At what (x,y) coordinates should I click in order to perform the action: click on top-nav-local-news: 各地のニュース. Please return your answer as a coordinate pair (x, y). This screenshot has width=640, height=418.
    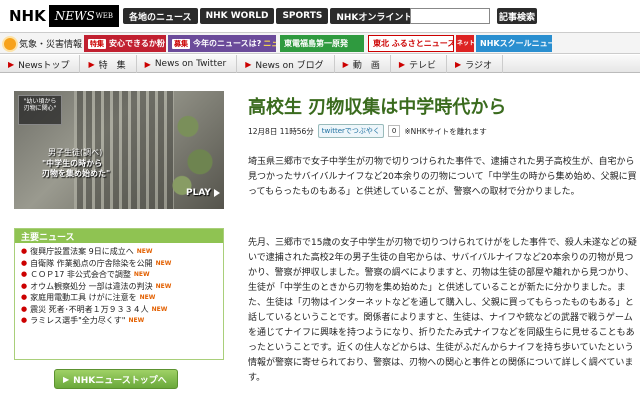
    Looking at the image, I should click on (160, 16).